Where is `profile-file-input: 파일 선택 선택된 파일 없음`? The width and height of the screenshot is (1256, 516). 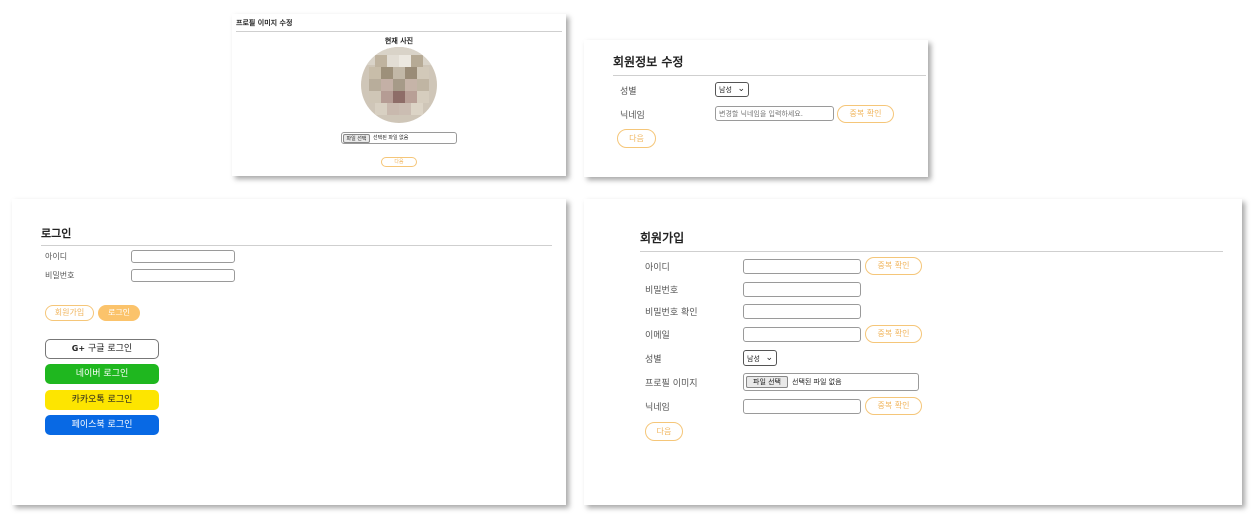 profile-file-input: 파일 선택 선택된 파일 없음 is located at coordinates (399, 138).